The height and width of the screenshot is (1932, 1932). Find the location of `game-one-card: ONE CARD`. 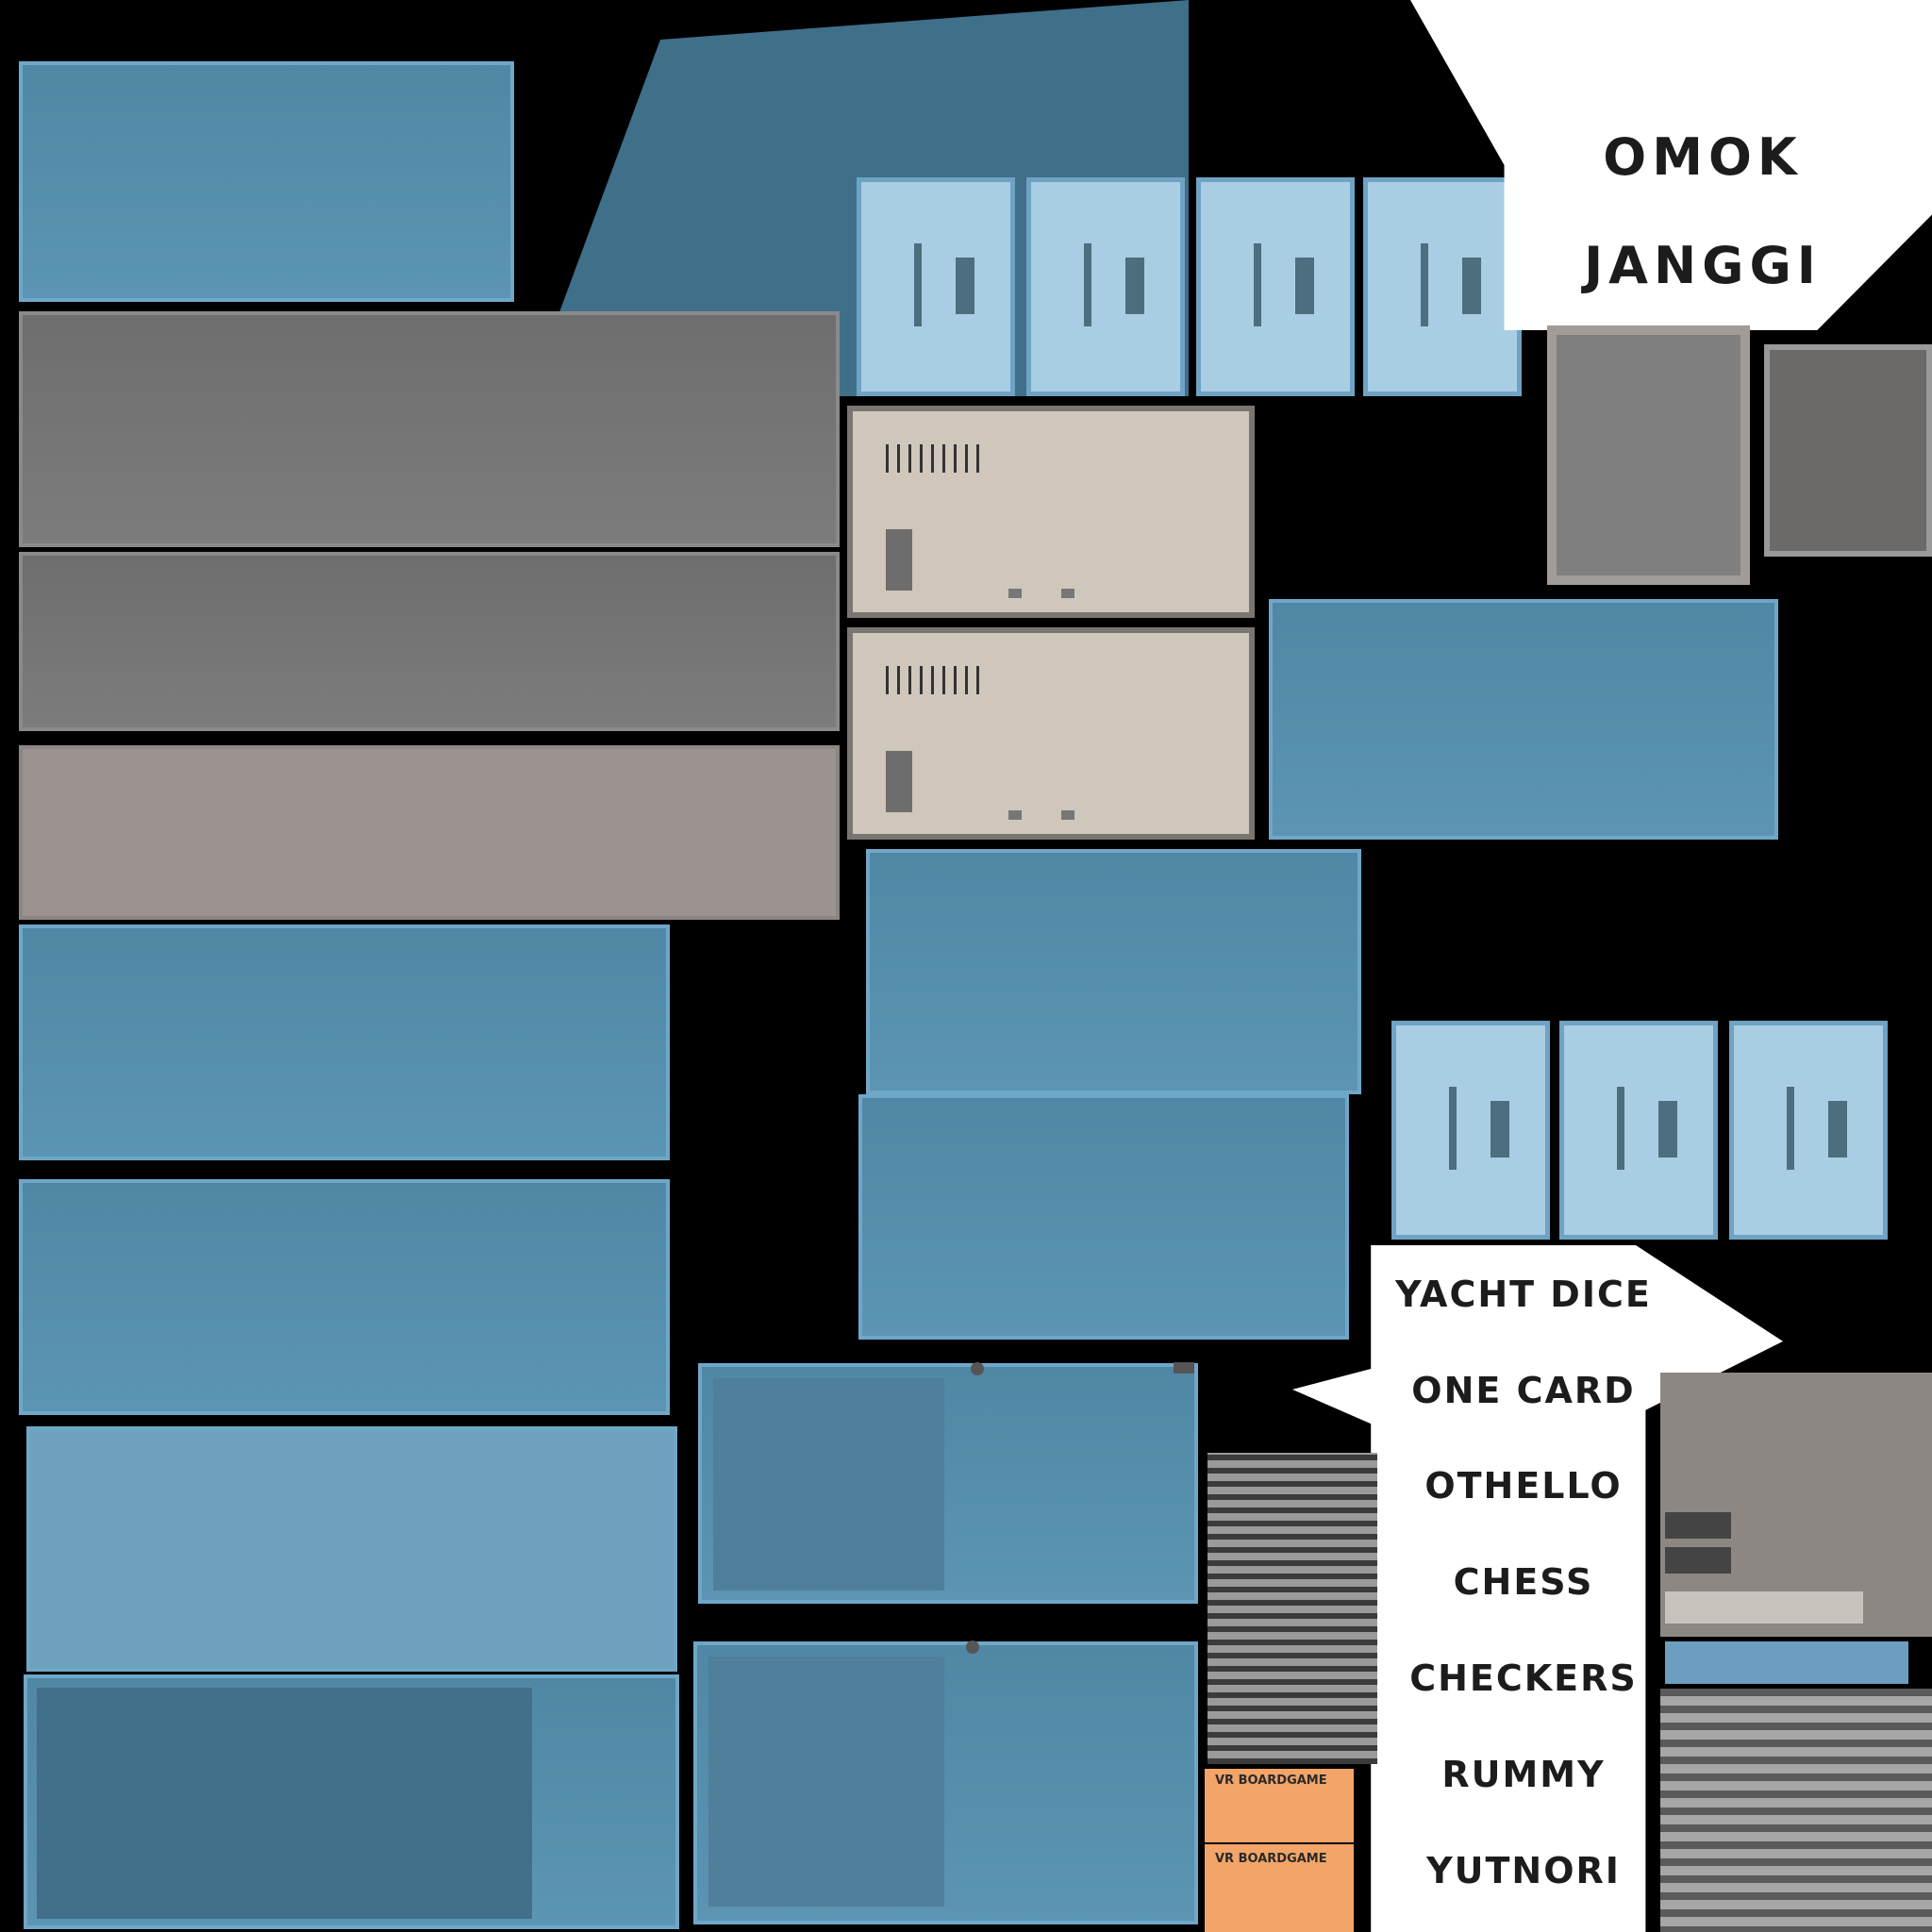

game-one-card: ONE CARD is located at coordinates (1523, 1390).